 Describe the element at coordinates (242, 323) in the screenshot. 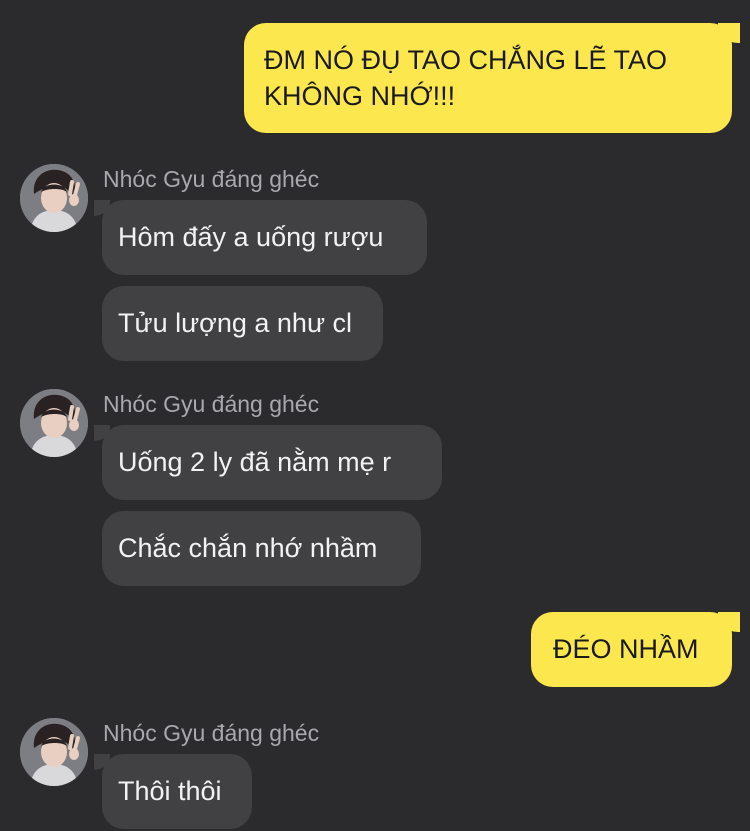

I see `incoming-message-bubble: Tửu lượng a như cl` at that location.